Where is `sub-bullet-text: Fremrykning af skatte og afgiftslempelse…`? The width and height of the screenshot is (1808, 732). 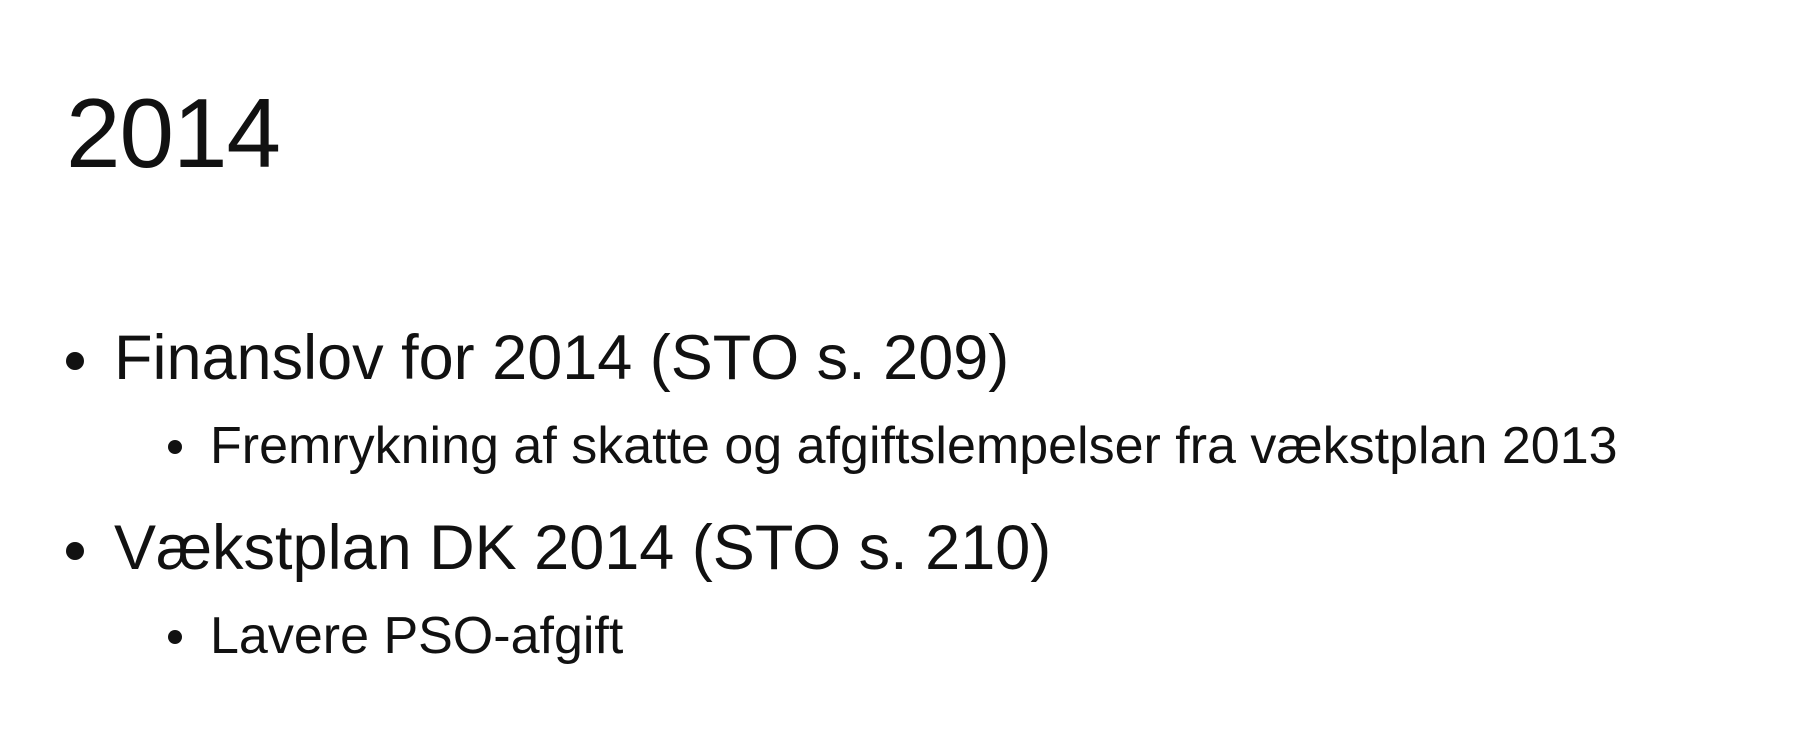 sub-bullet-text: Fremrykning af skatte og afgiftslempelse… is located at coordinates (914, 446).